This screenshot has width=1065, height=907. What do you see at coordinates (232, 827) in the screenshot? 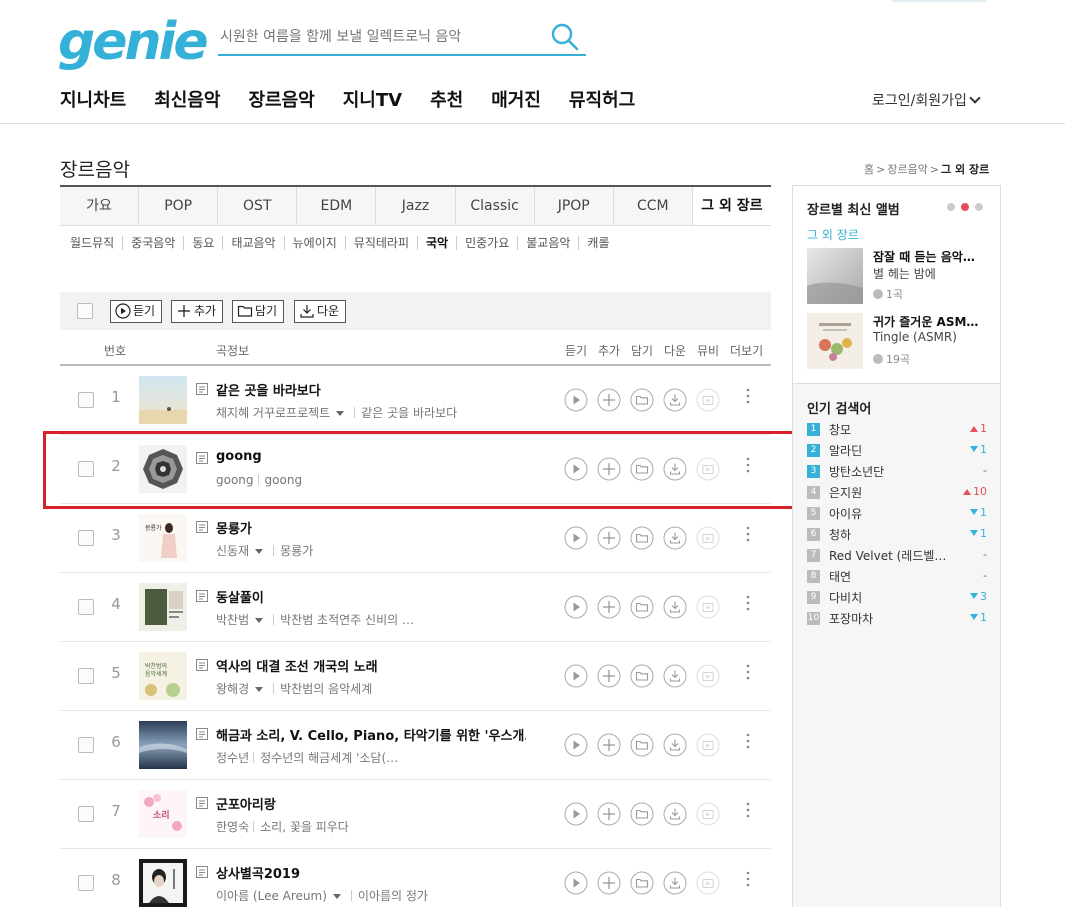
I see `song-artist: 한영숙` at bounding box center [232, 827].